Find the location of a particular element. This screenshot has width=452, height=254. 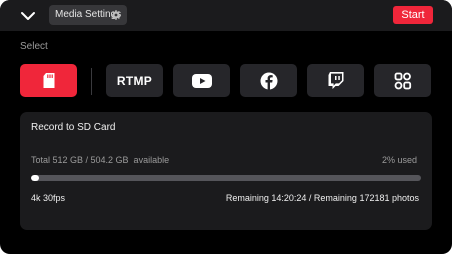

storage-progress-bar is located at coordinates (226, 178).